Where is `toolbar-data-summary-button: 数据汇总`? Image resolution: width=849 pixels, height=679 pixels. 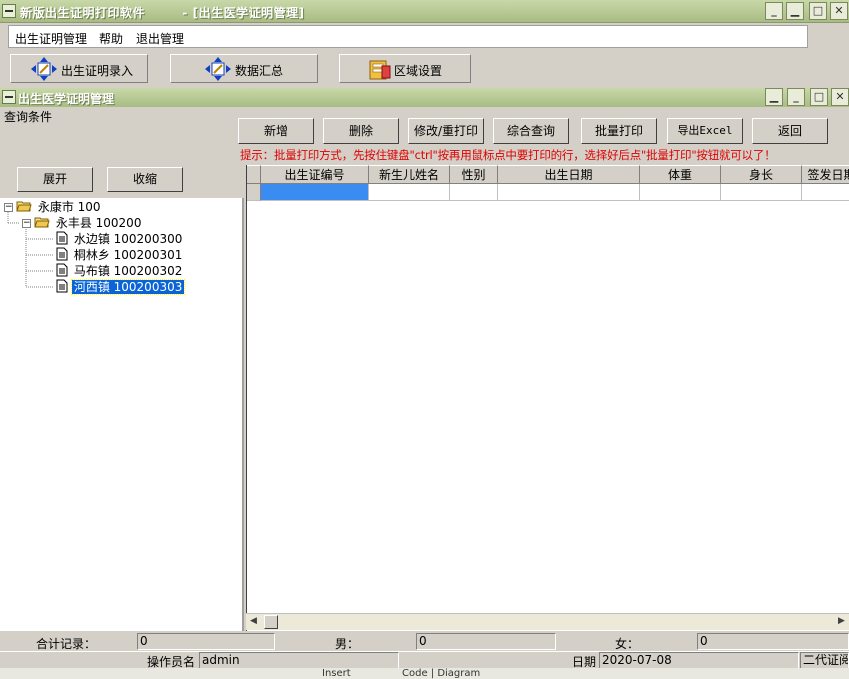
toolbar-data-summary-button: 数据汇总 is located at coordinates (244, 68).